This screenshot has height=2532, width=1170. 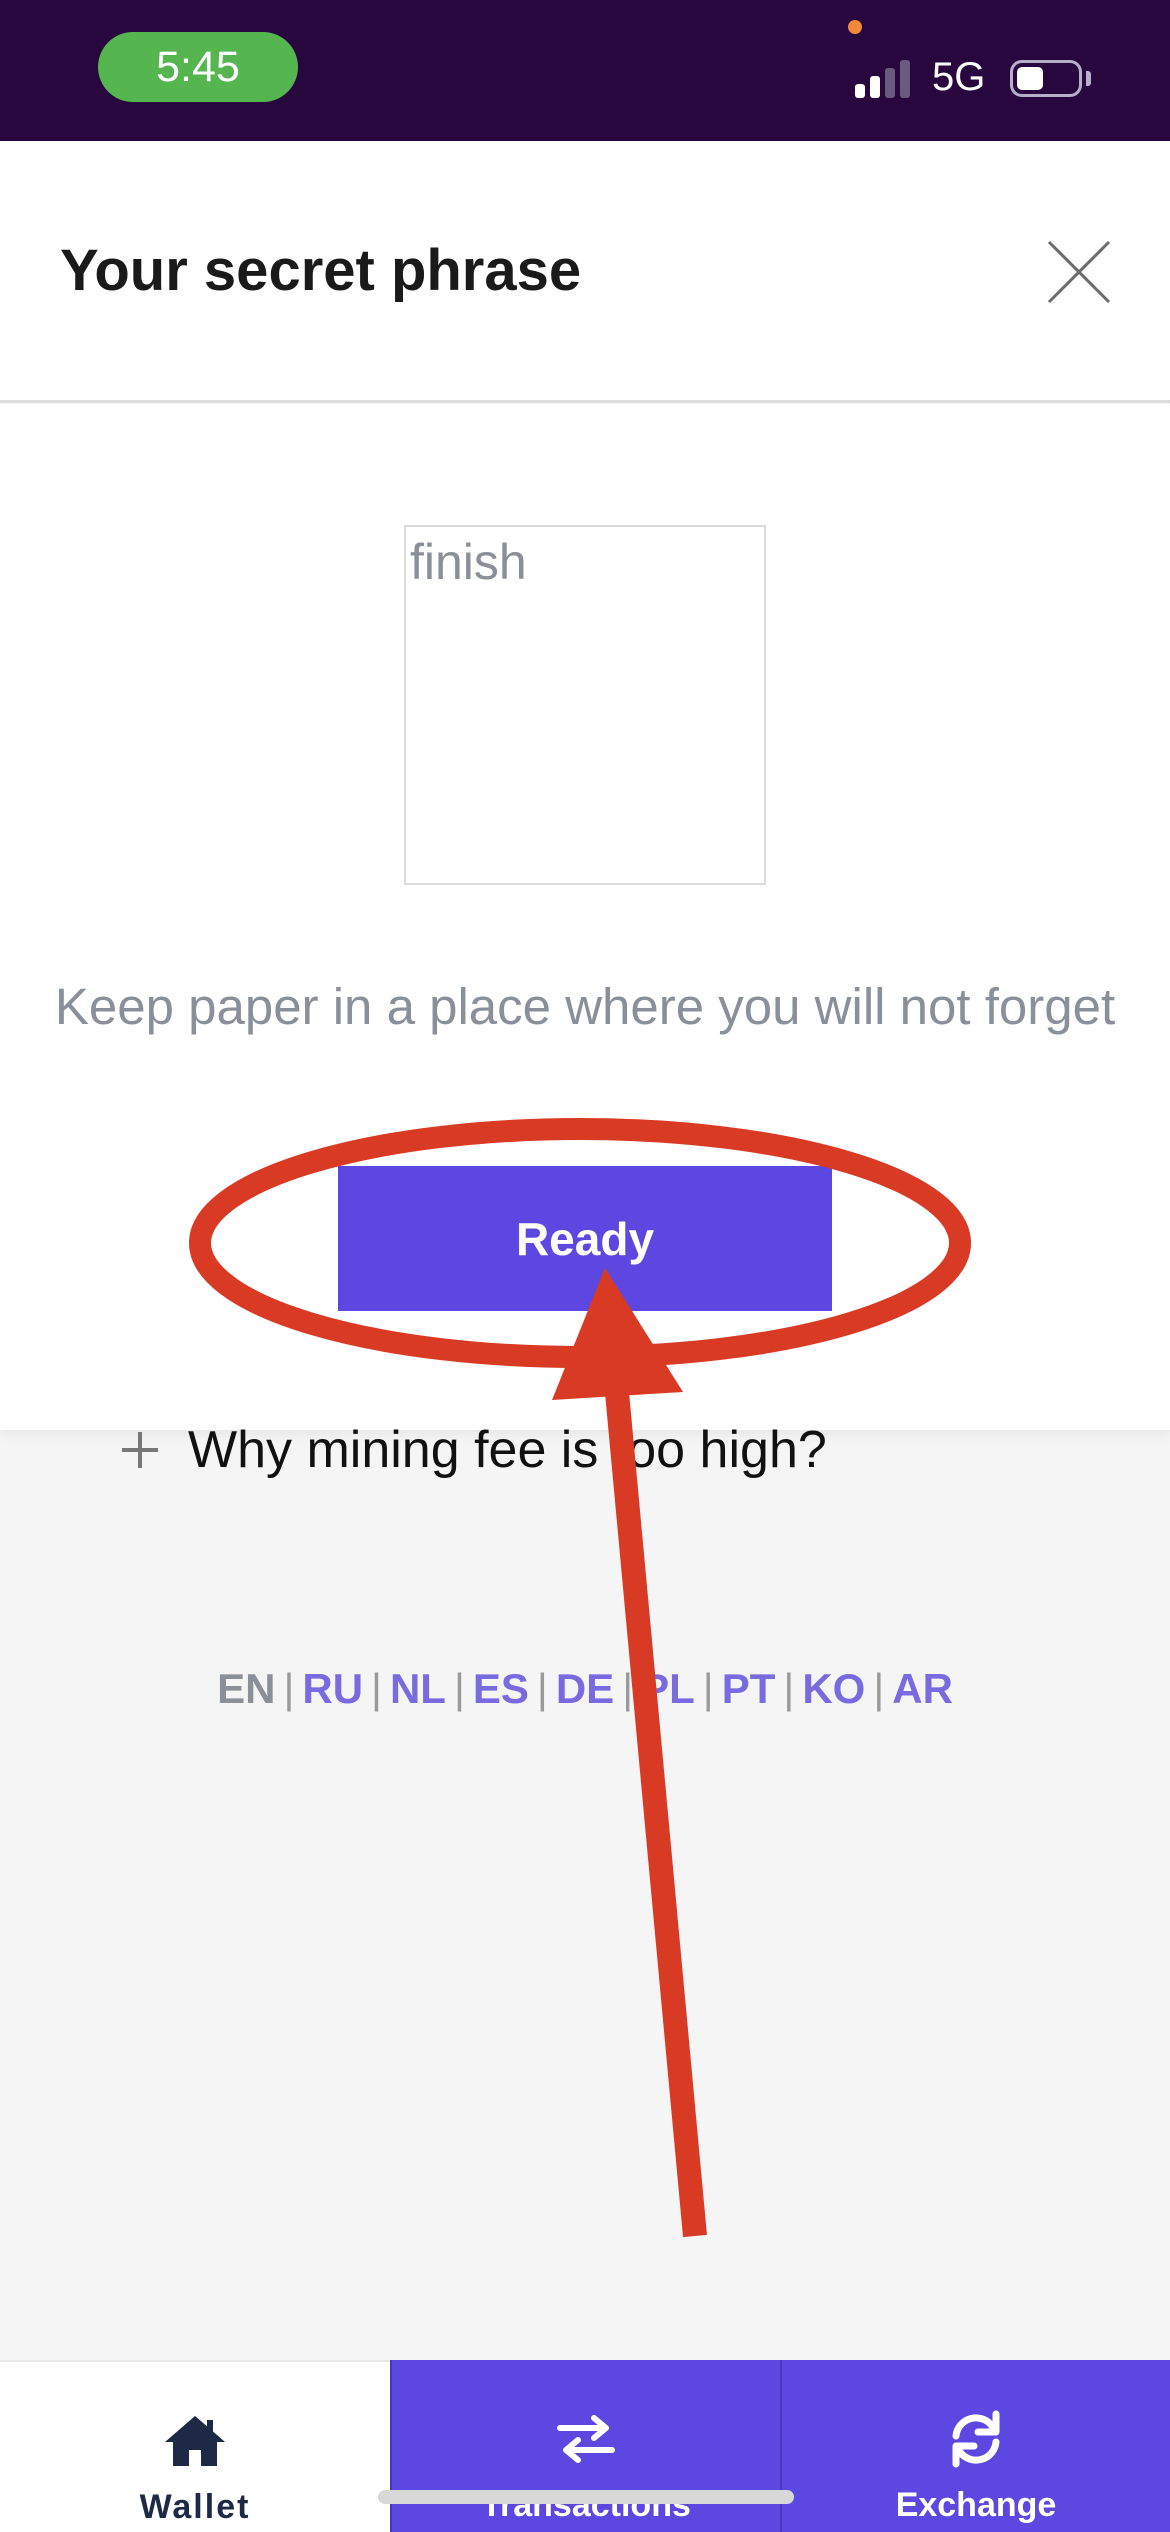 I want to click on lang-ko: KO, so click(x=833, y=1688).